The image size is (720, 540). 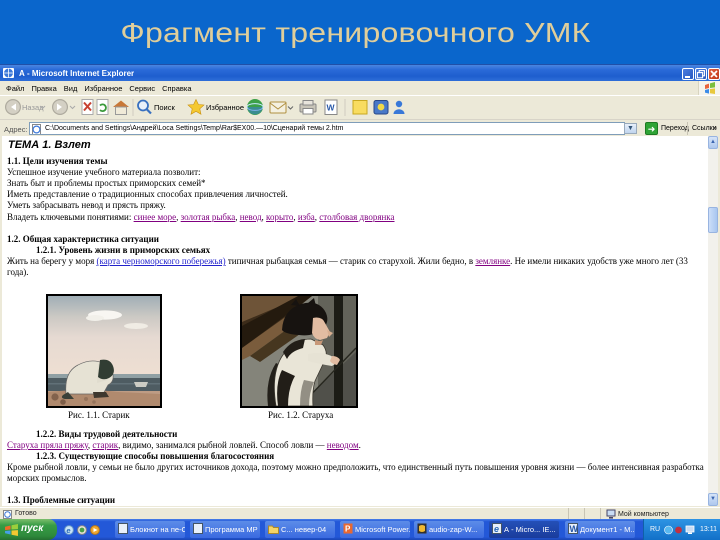 What do you see at coordinates (225, 107) in the screenshot?
I see `svg-text: Избранное` at bounding box center [225, 107].